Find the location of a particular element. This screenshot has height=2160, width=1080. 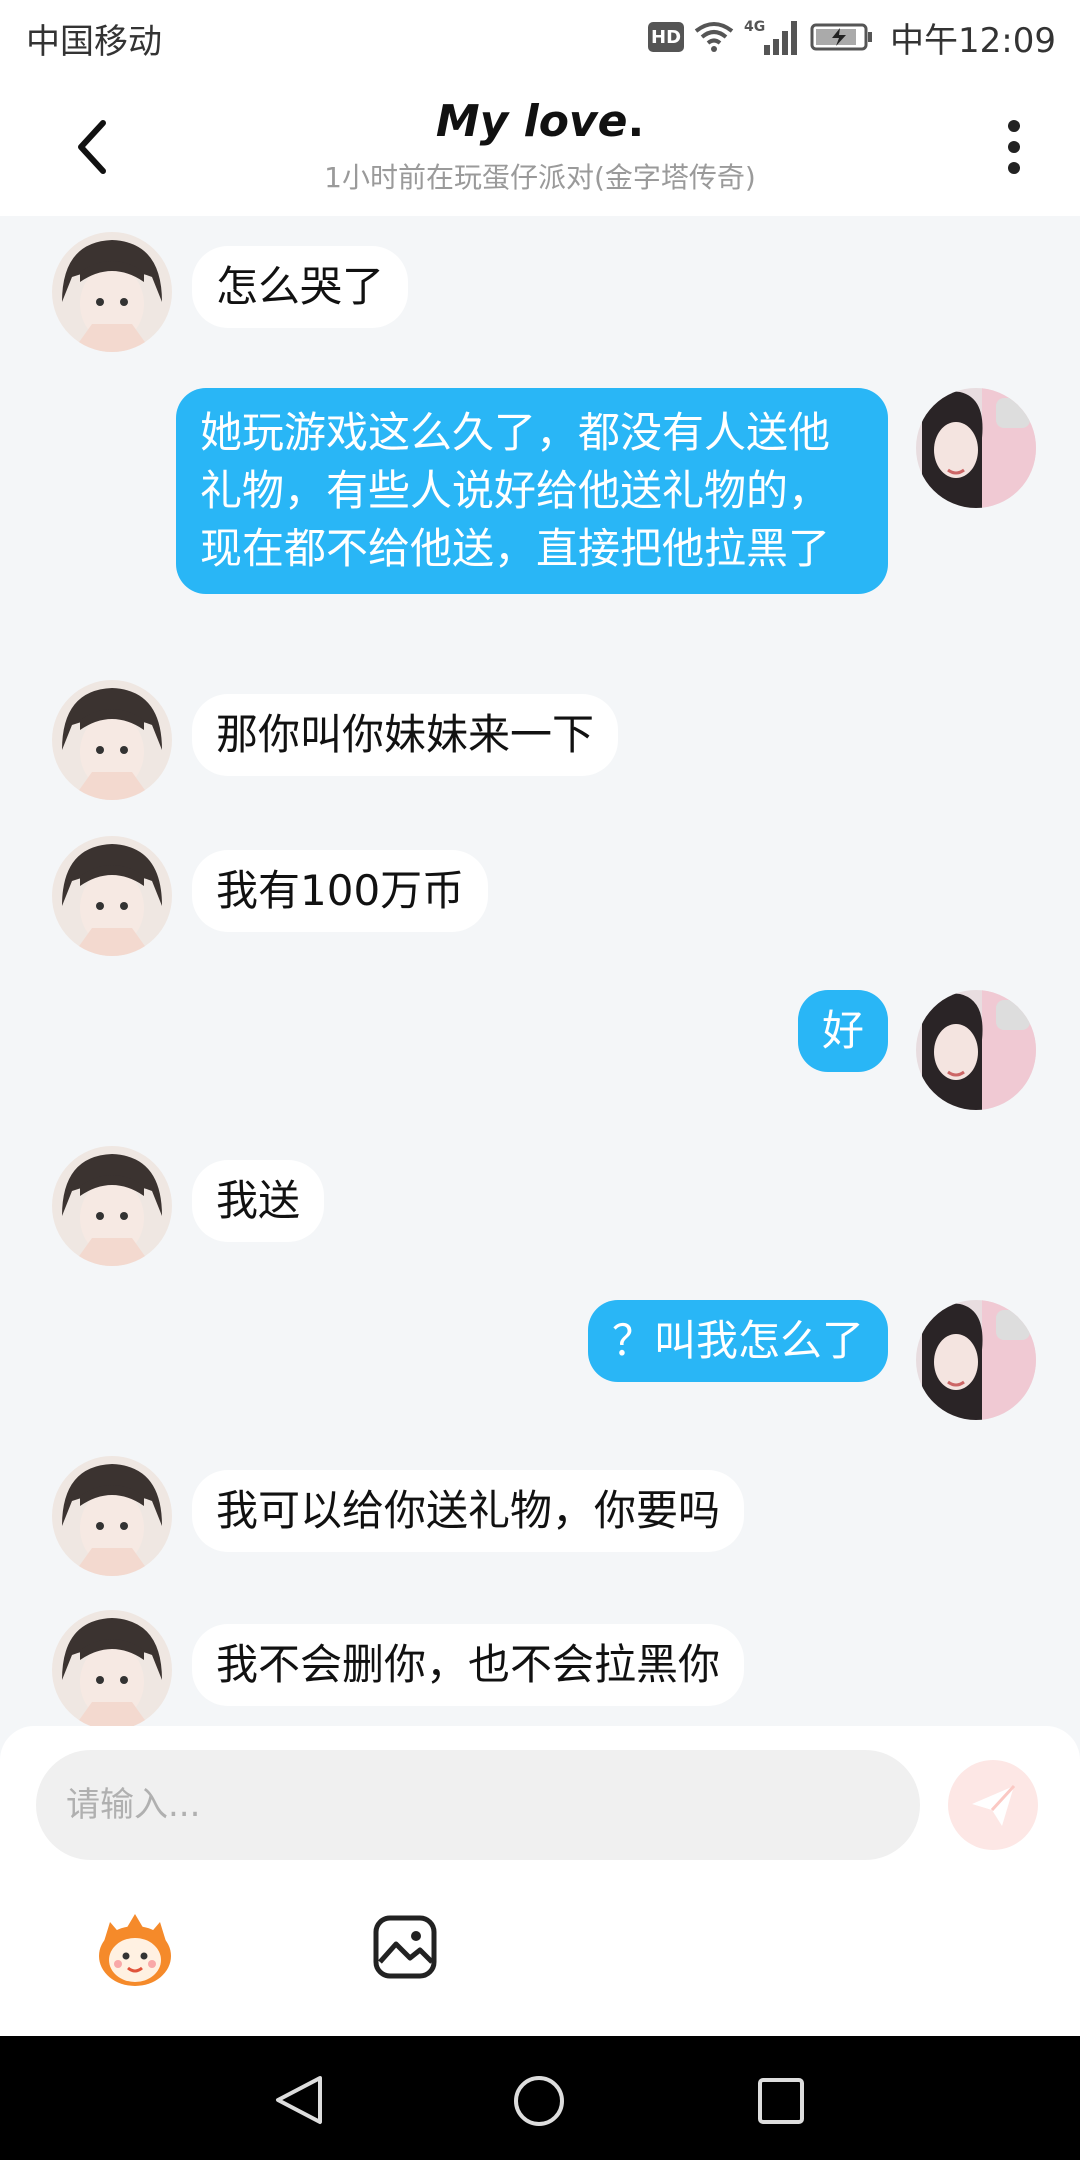

send-button is located at coordinates (993, 1805).